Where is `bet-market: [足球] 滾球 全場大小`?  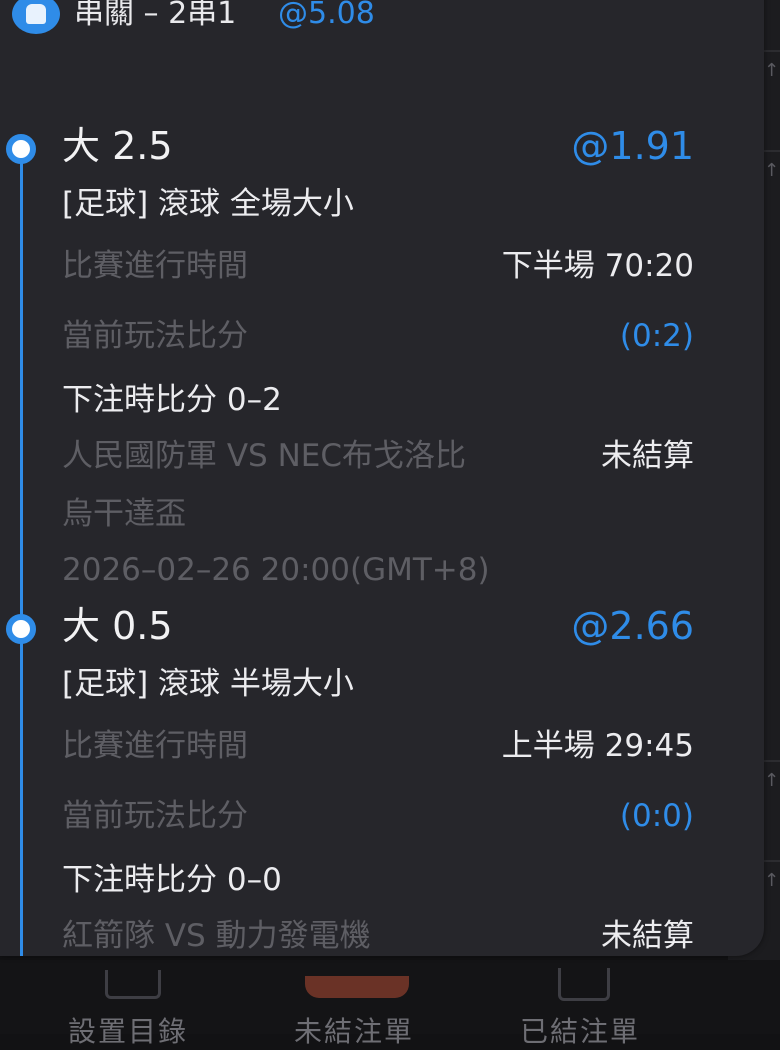 bet-market: [足球] 滾球 全場大小 is located at coordinates (208, 204).